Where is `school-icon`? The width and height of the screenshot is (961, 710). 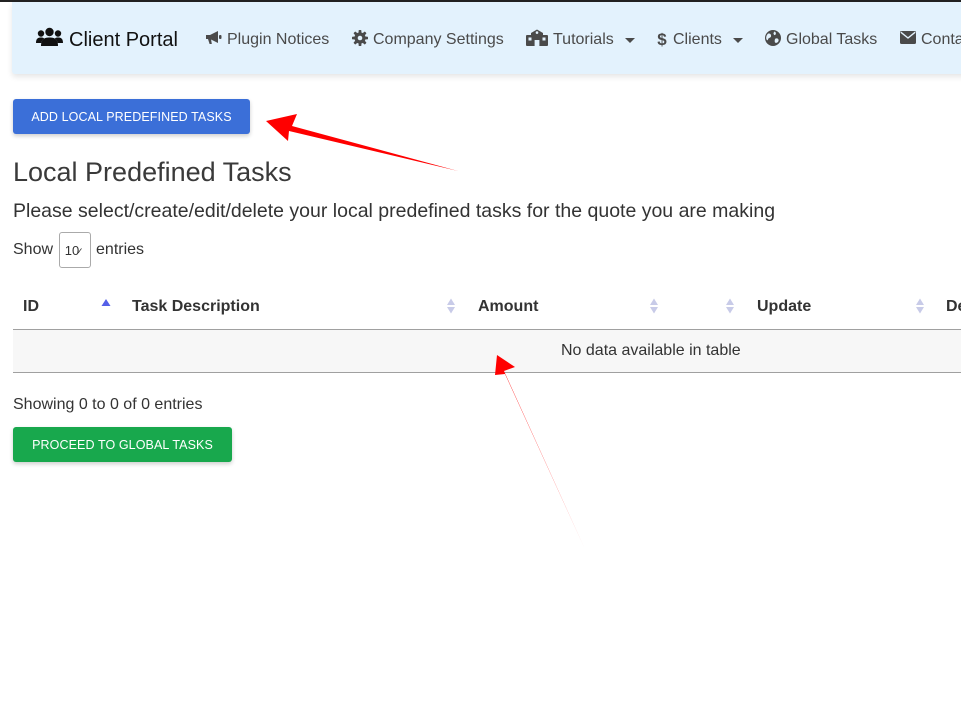 school-icon is located at coordinates (537, 40).